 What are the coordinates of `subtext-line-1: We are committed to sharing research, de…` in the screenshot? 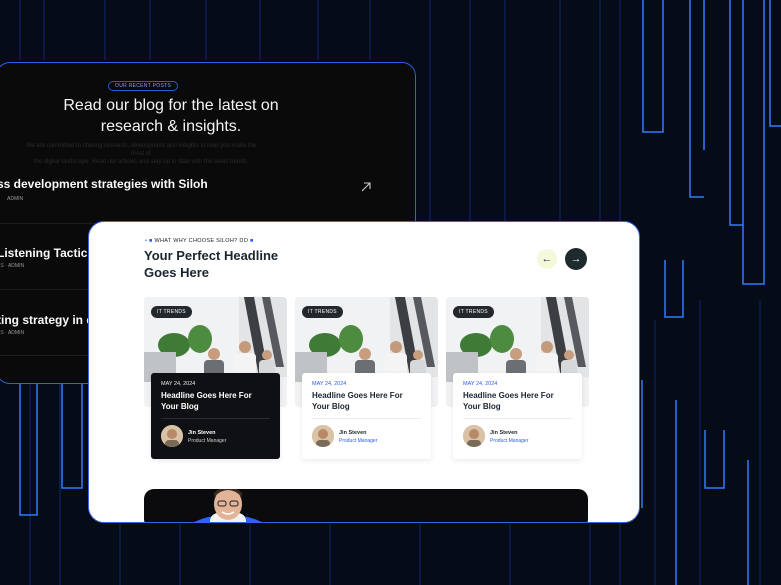 It's located at (141, 150).